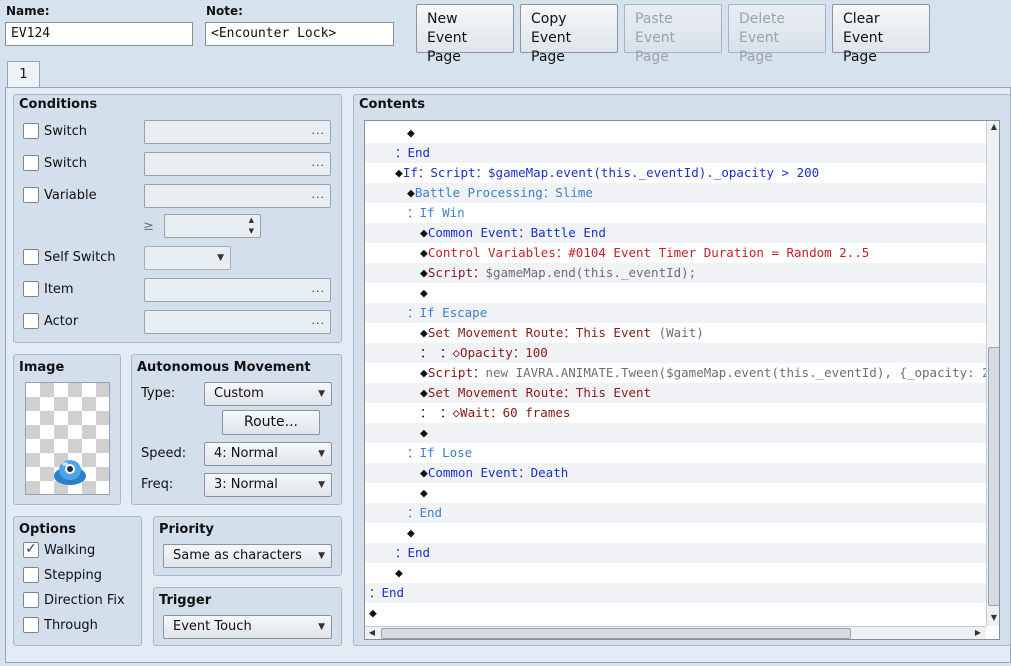 The image size is (1011, 666). What do you see at coordinates (993, 476) in the screenshot?
I see `vertical-scroll-thumb` at bounding box center [993, 476].